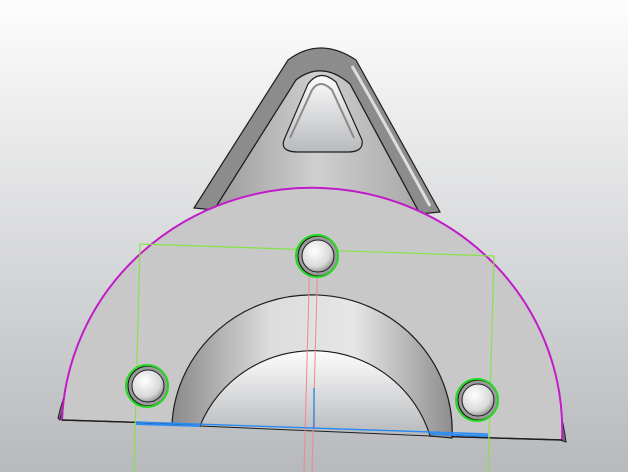 This screenshot has height=472, width=628. What do you see at coordinates (147, 386) in the screenshot?
I see `mounting-hole-left` at bounding box center [147, 386].